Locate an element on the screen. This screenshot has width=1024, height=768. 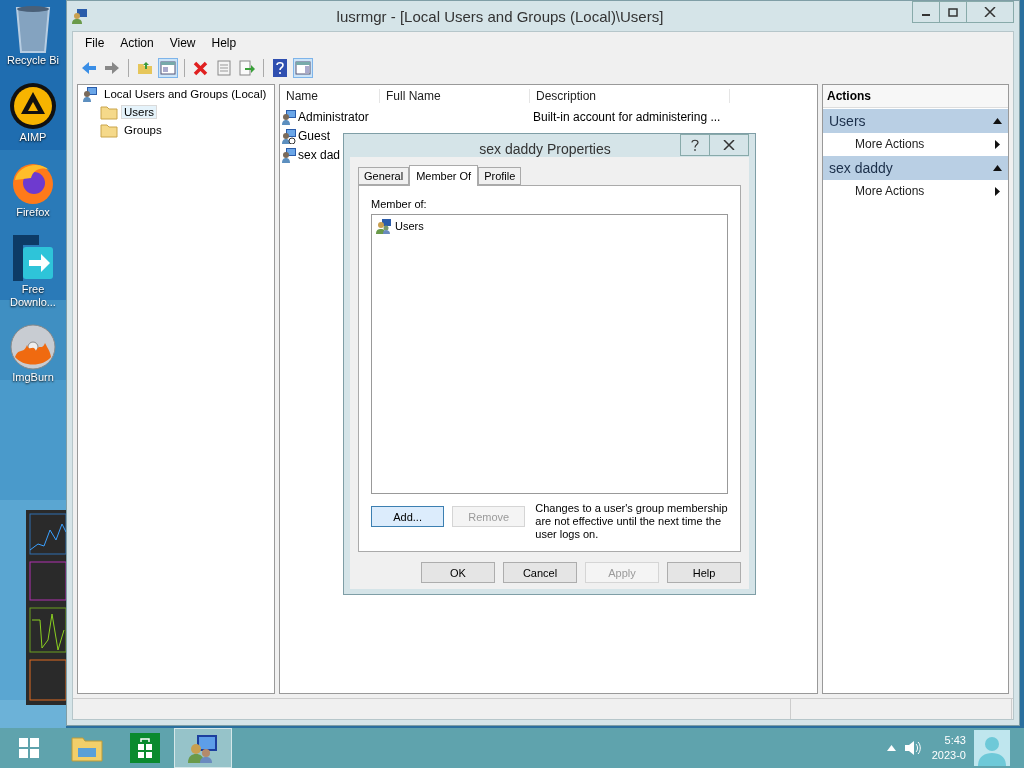
desktop-icon-label: AIMP is located at coordinates (33, 137).